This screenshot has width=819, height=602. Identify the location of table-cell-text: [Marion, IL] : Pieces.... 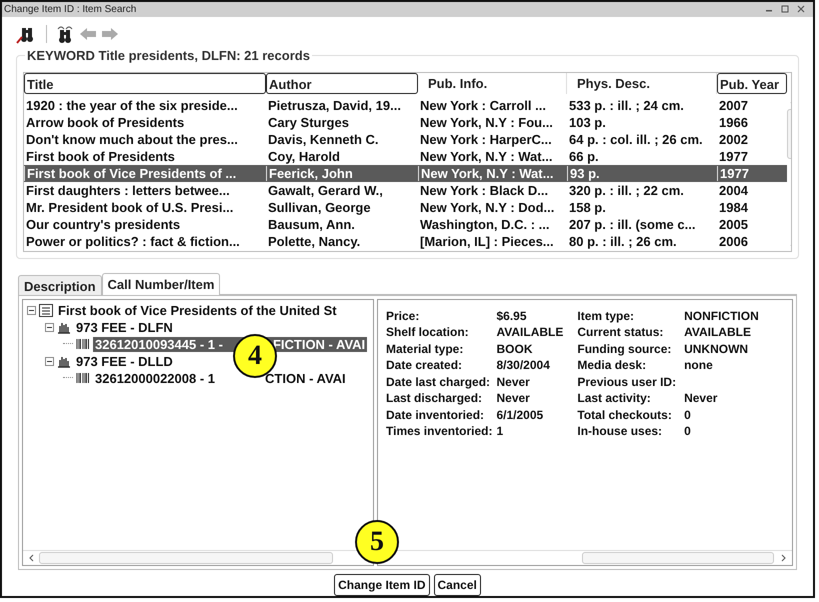
(487, 241).